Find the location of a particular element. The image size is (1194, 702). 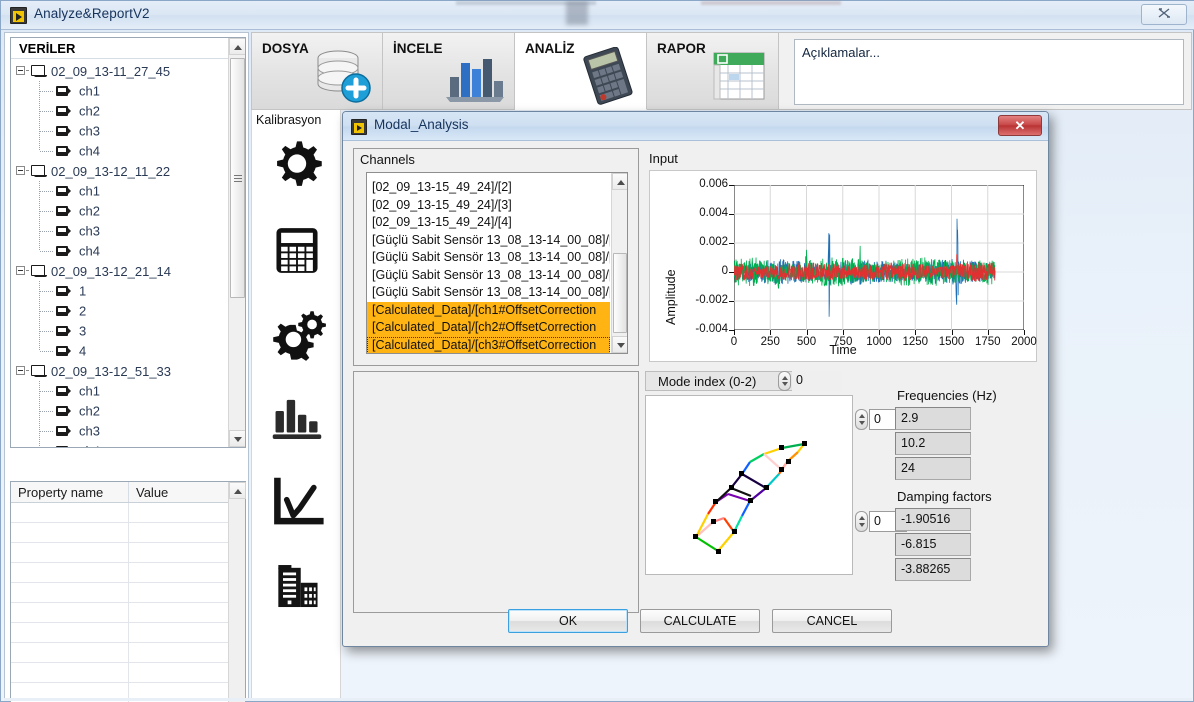

rail-button-calculator is located at coordinates (297, 253).